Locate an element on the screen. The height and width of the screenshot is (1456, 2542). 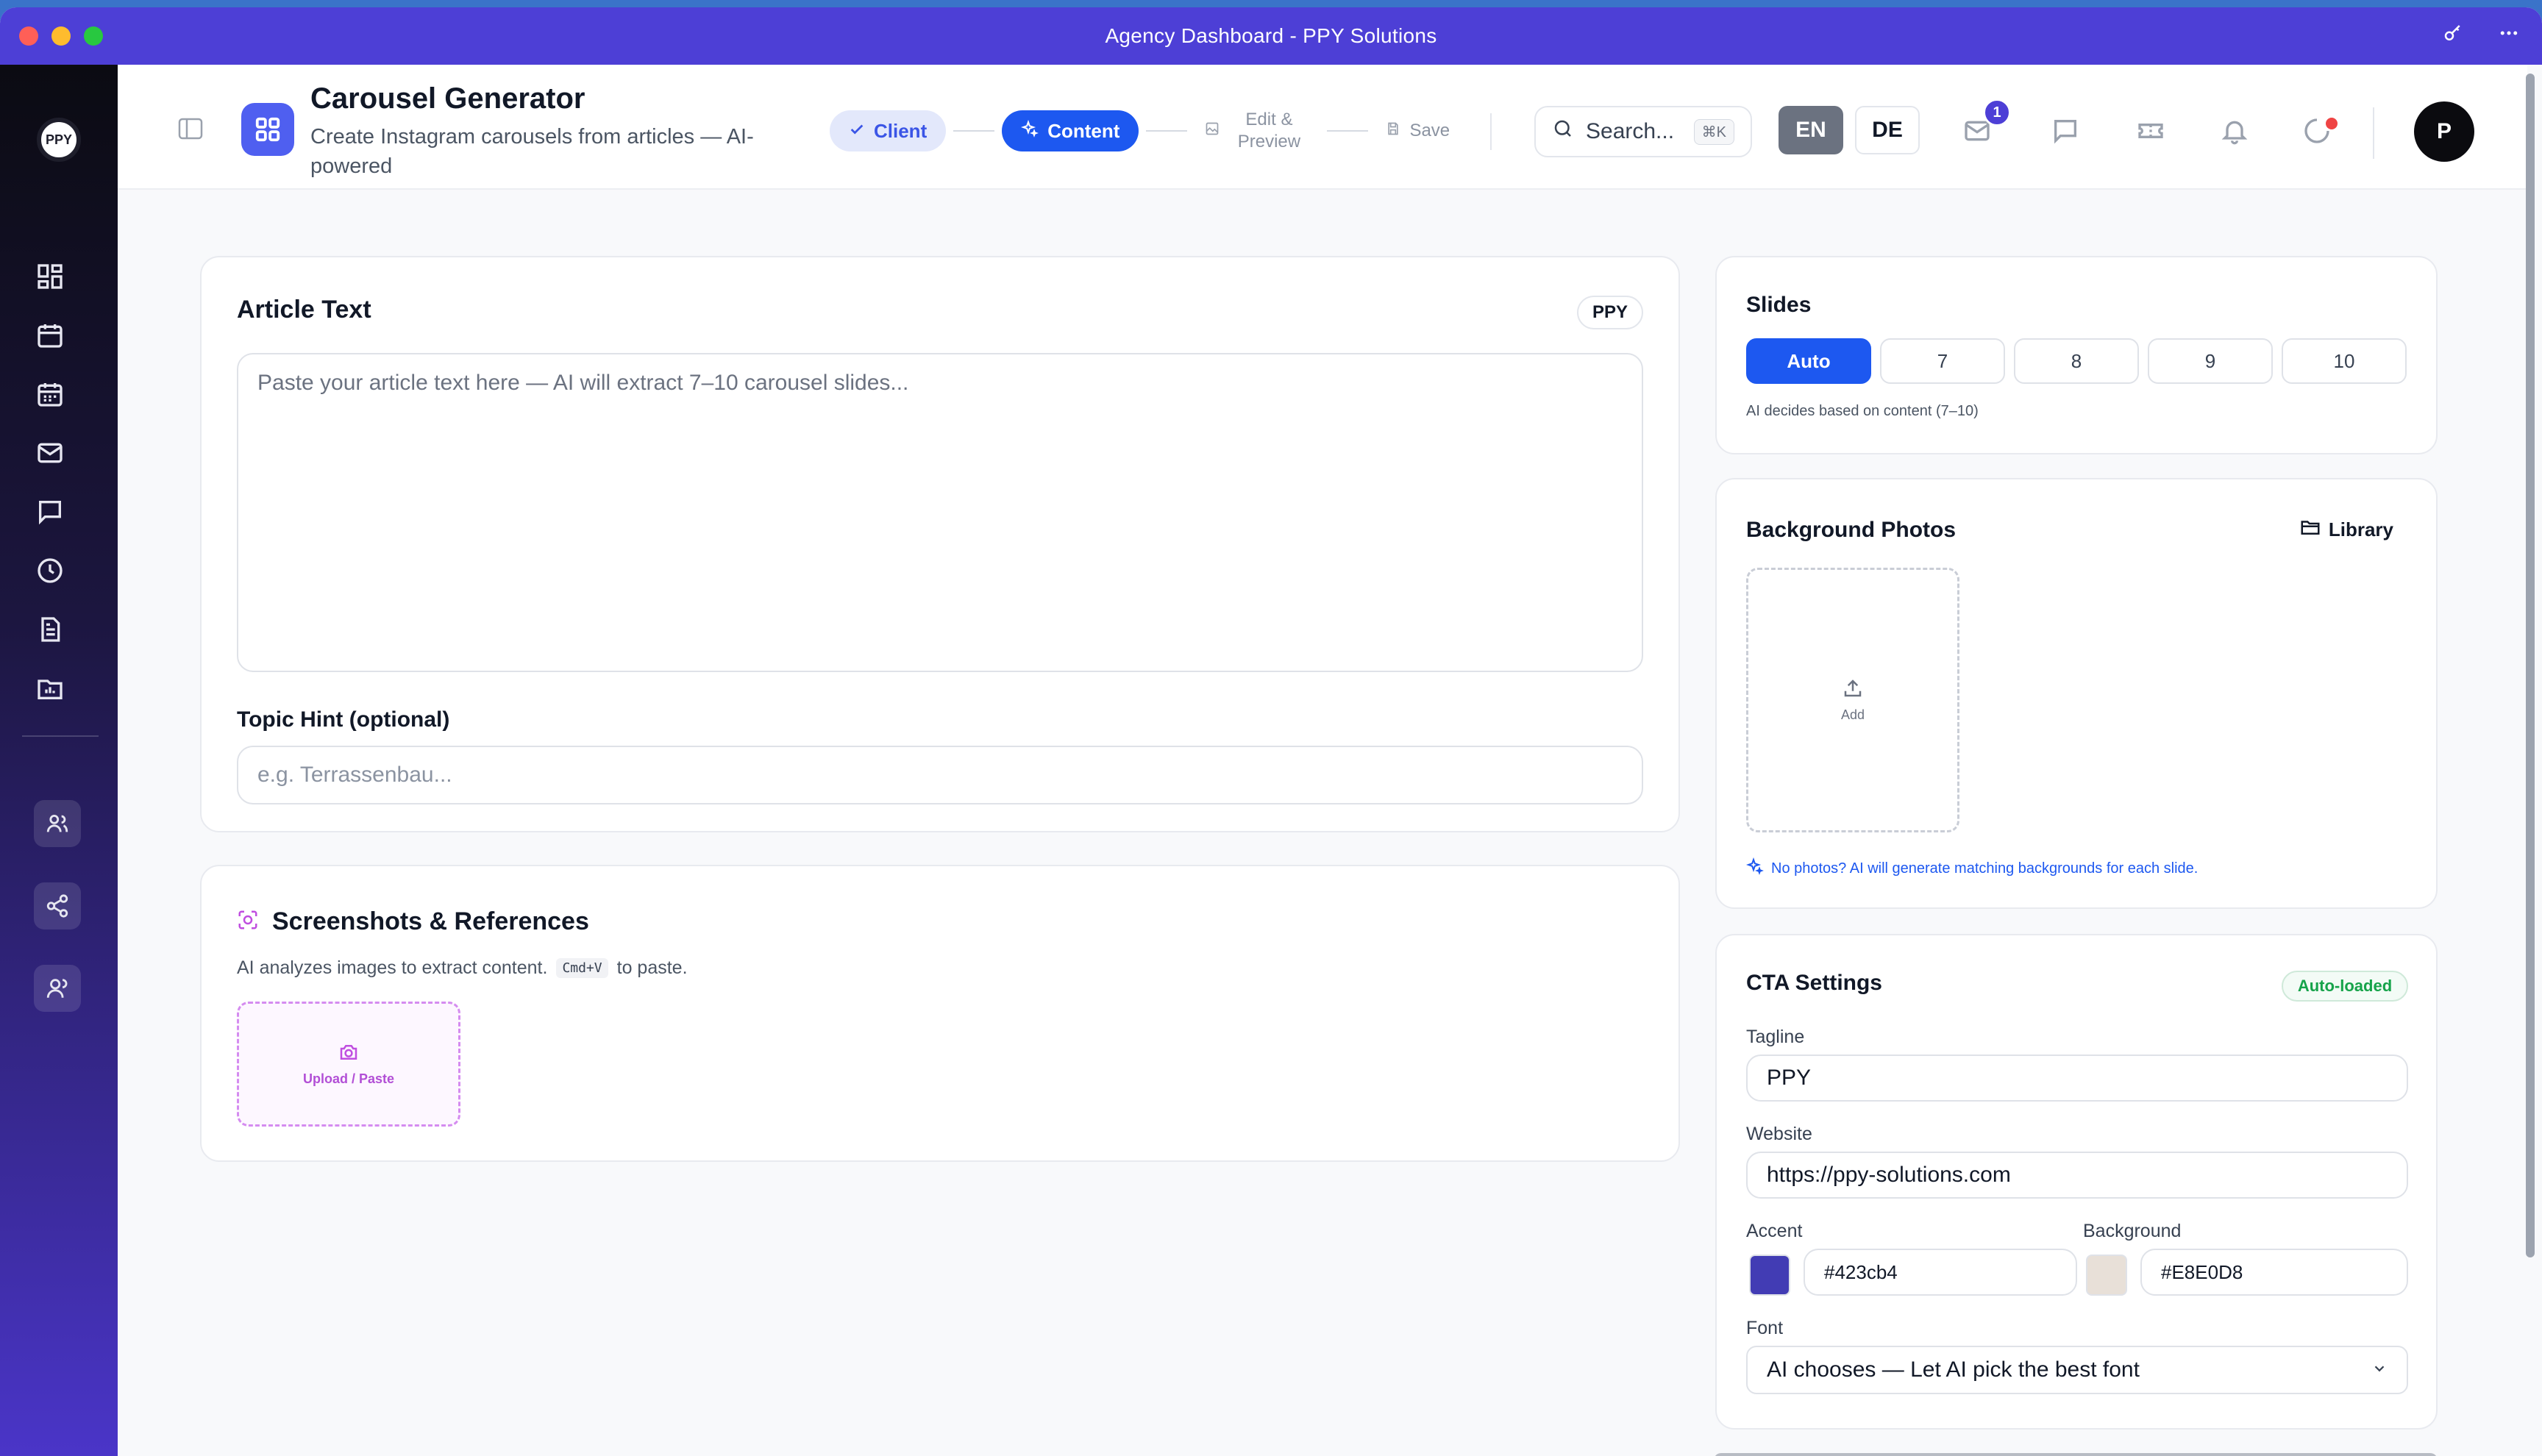
language-en-button: EN is located at coordinates (1811, 130).